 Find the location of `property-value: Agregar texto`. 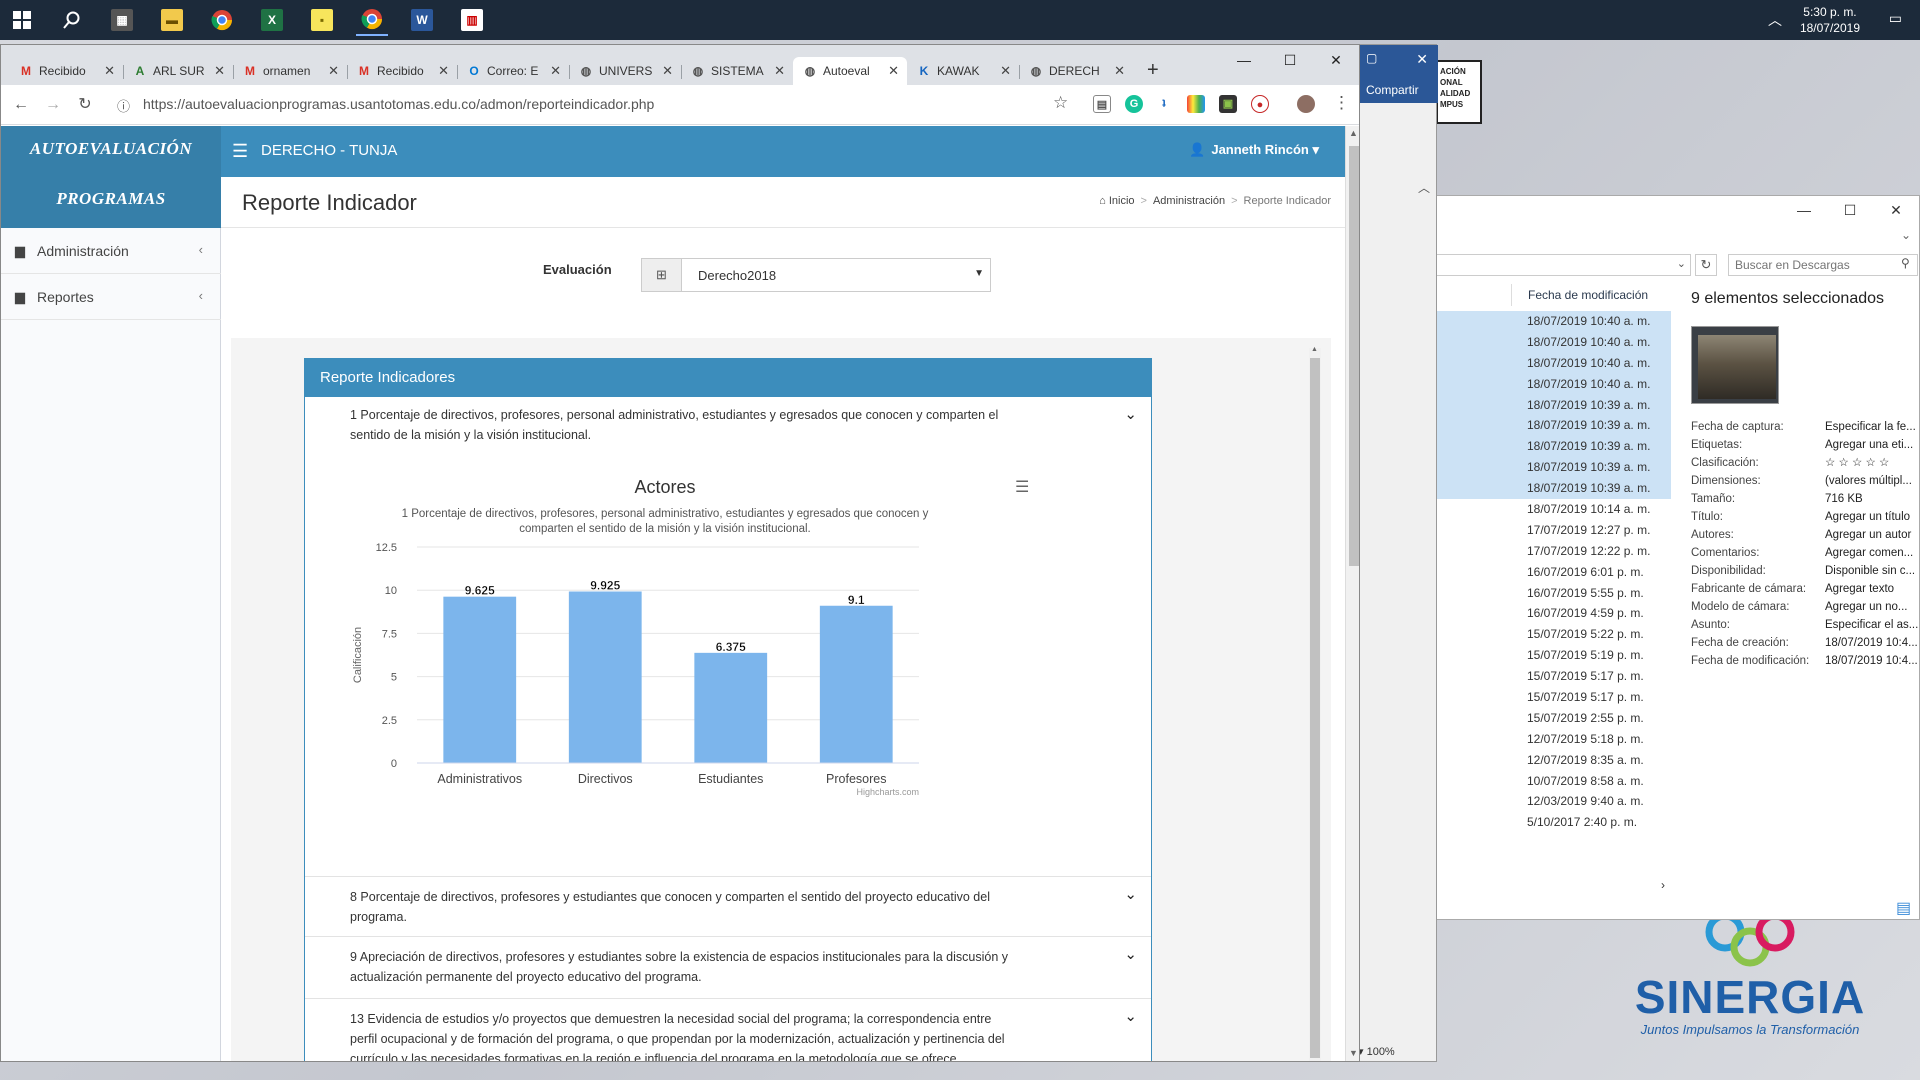

property-value: Agregar texto is located at coordinates (1872, 589).